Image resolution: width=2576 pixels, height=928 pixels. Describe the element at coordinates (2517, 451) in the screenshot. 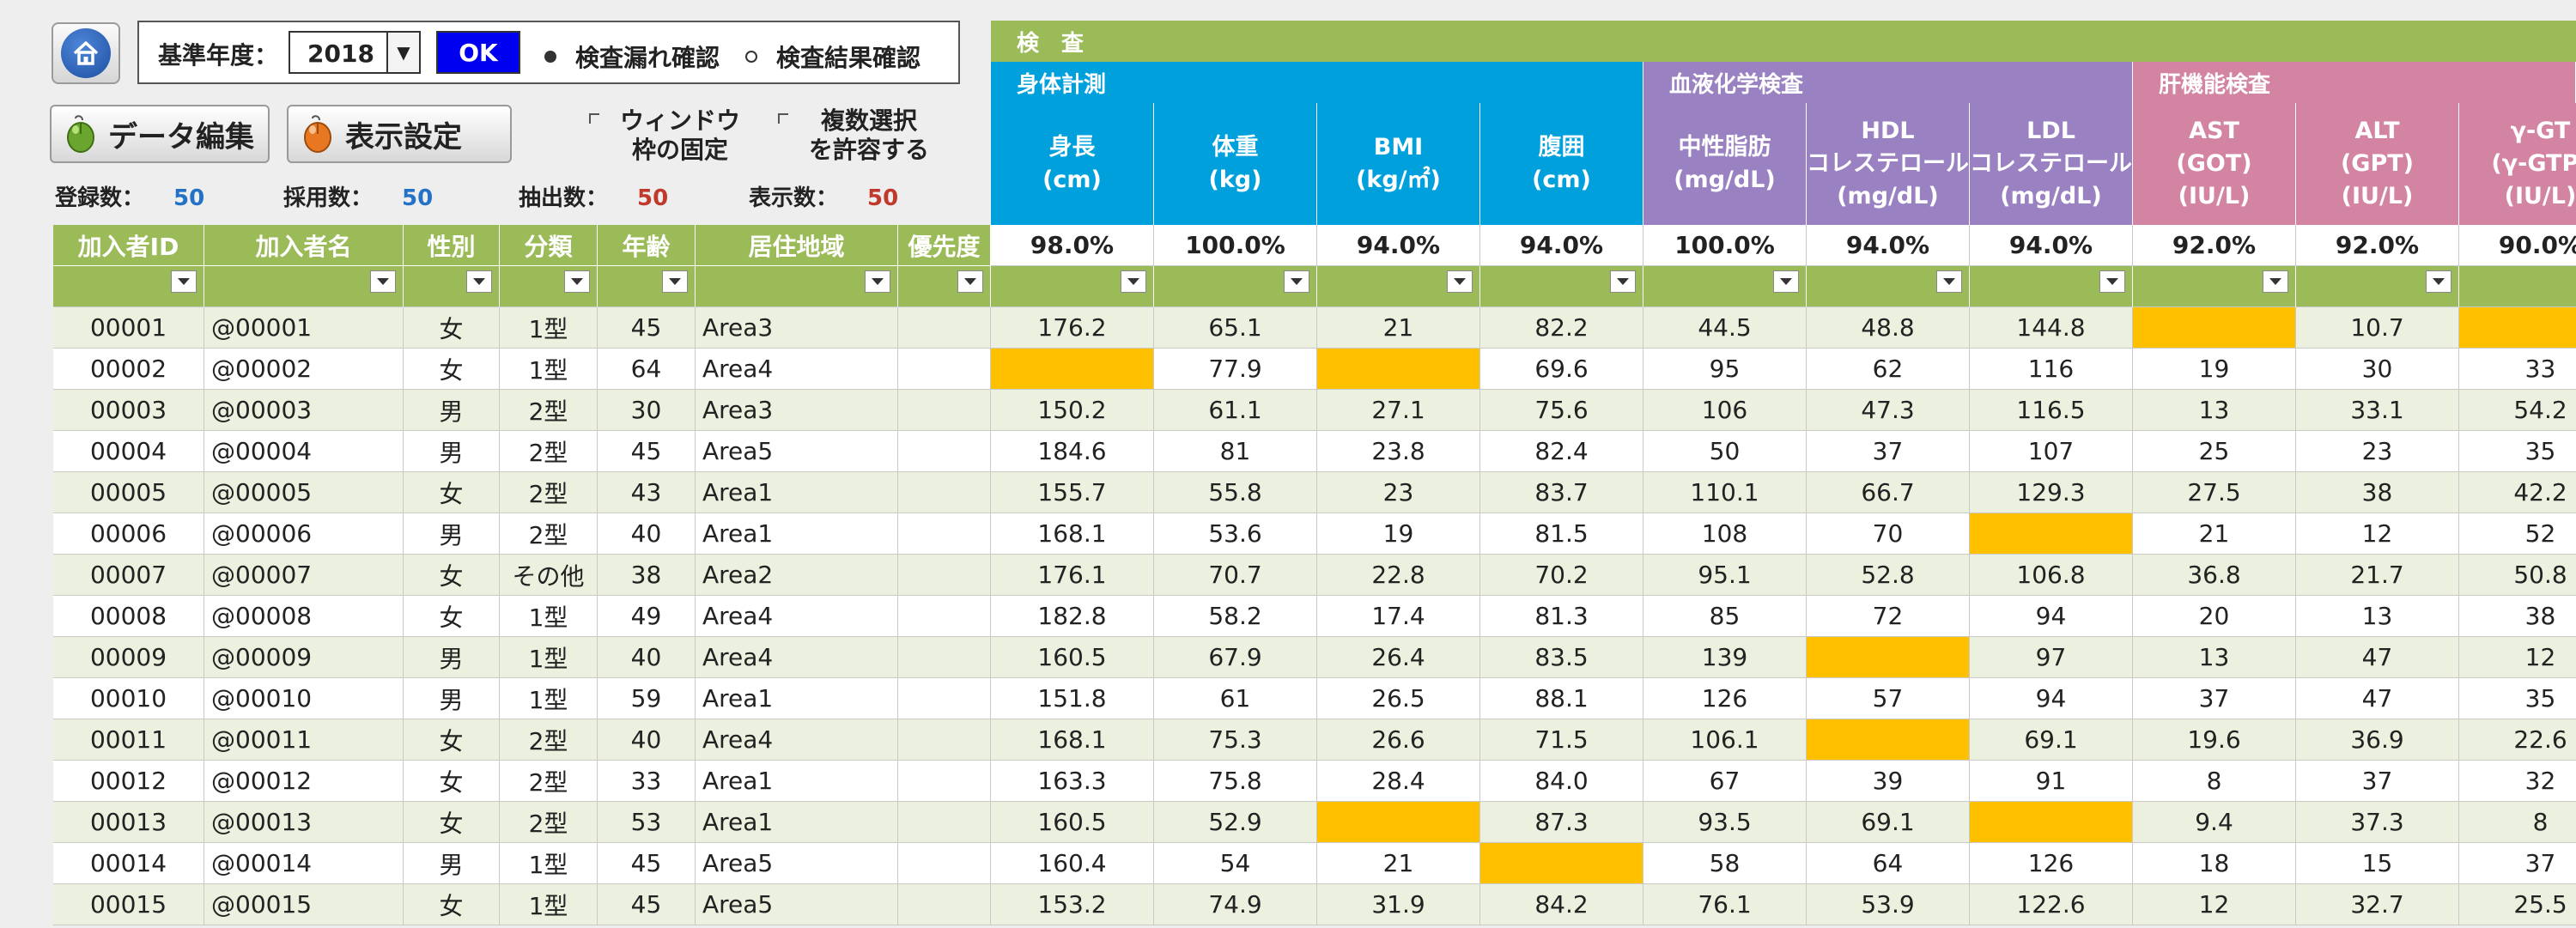

I see `table-cell: 35` at that location.